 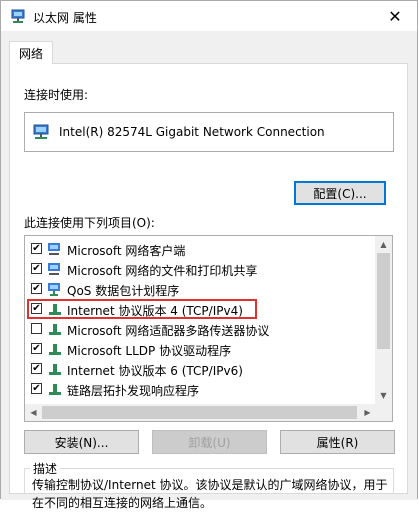 I want to click on item-label: 链路层拓扑发现响应程序, so click(x=133, y=391).